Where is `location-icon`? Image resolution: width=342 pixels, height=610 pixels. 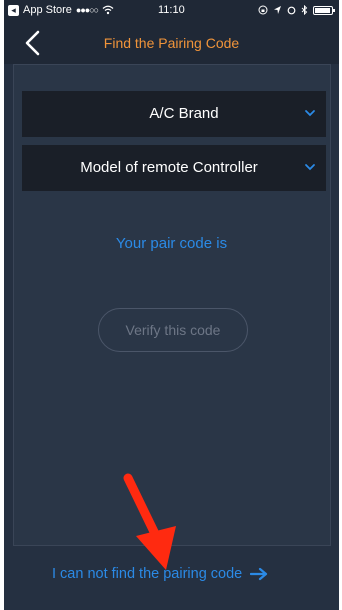 location-icon is located at coordinates (277, 10).